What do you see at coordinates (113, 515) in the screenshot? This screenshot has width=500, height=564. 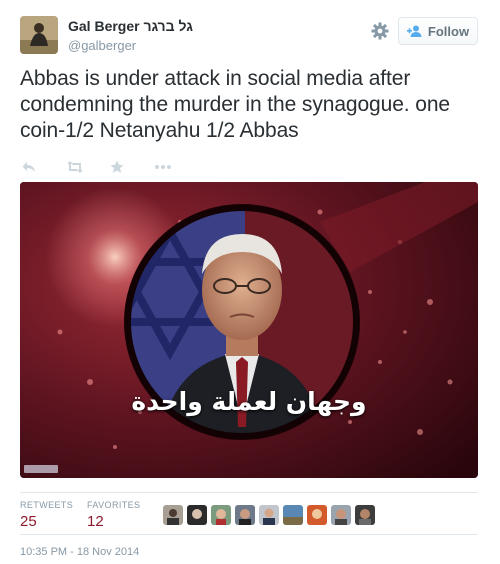 I see `favorites-stat: FAVORITES 12` at bounding box center [113, 515].